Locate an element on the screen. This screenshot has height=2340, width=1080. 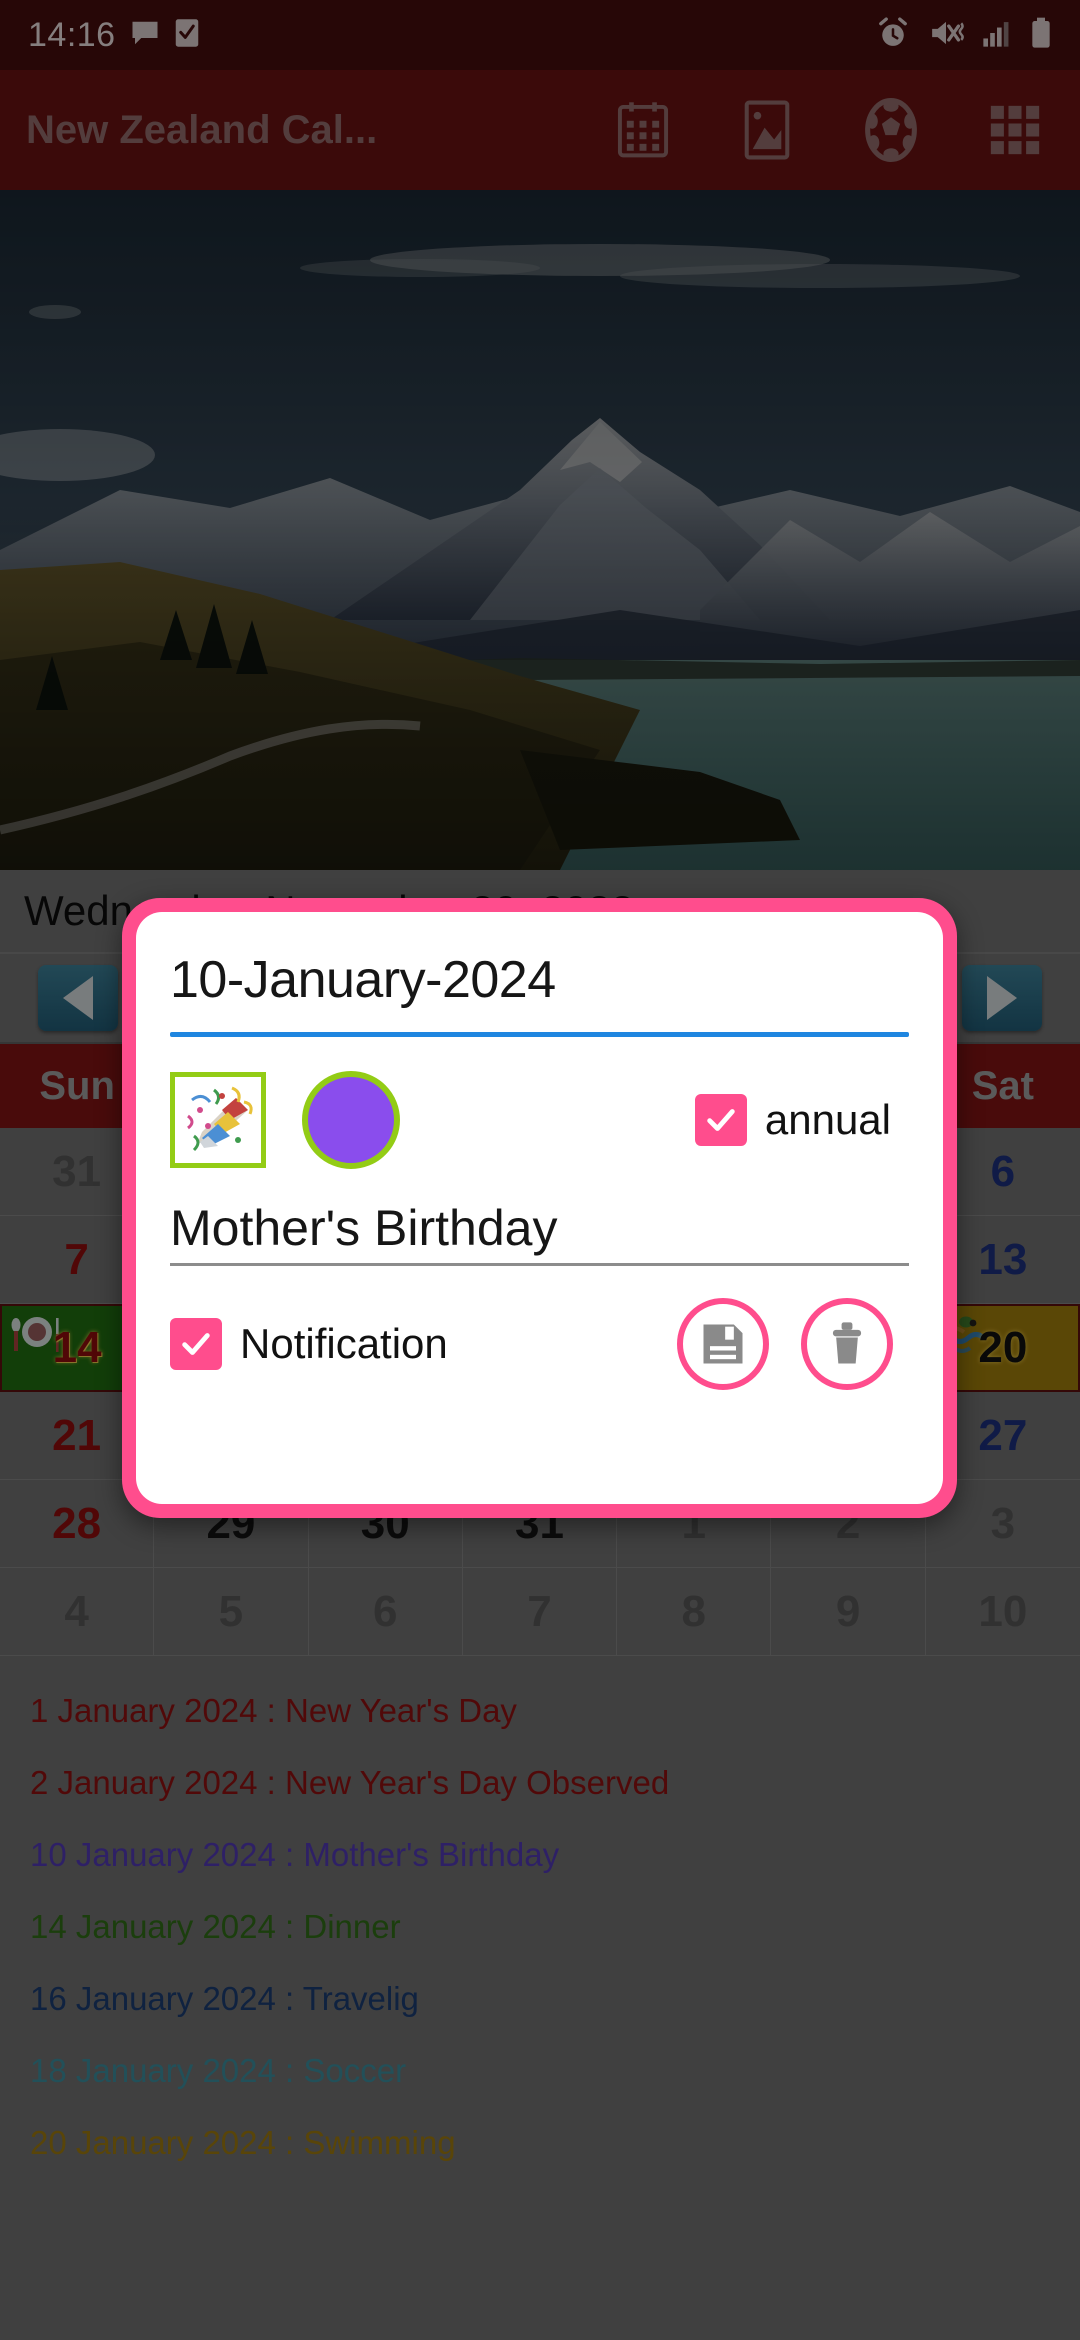
notification-checkbox is located at coordinates (196, 1344).